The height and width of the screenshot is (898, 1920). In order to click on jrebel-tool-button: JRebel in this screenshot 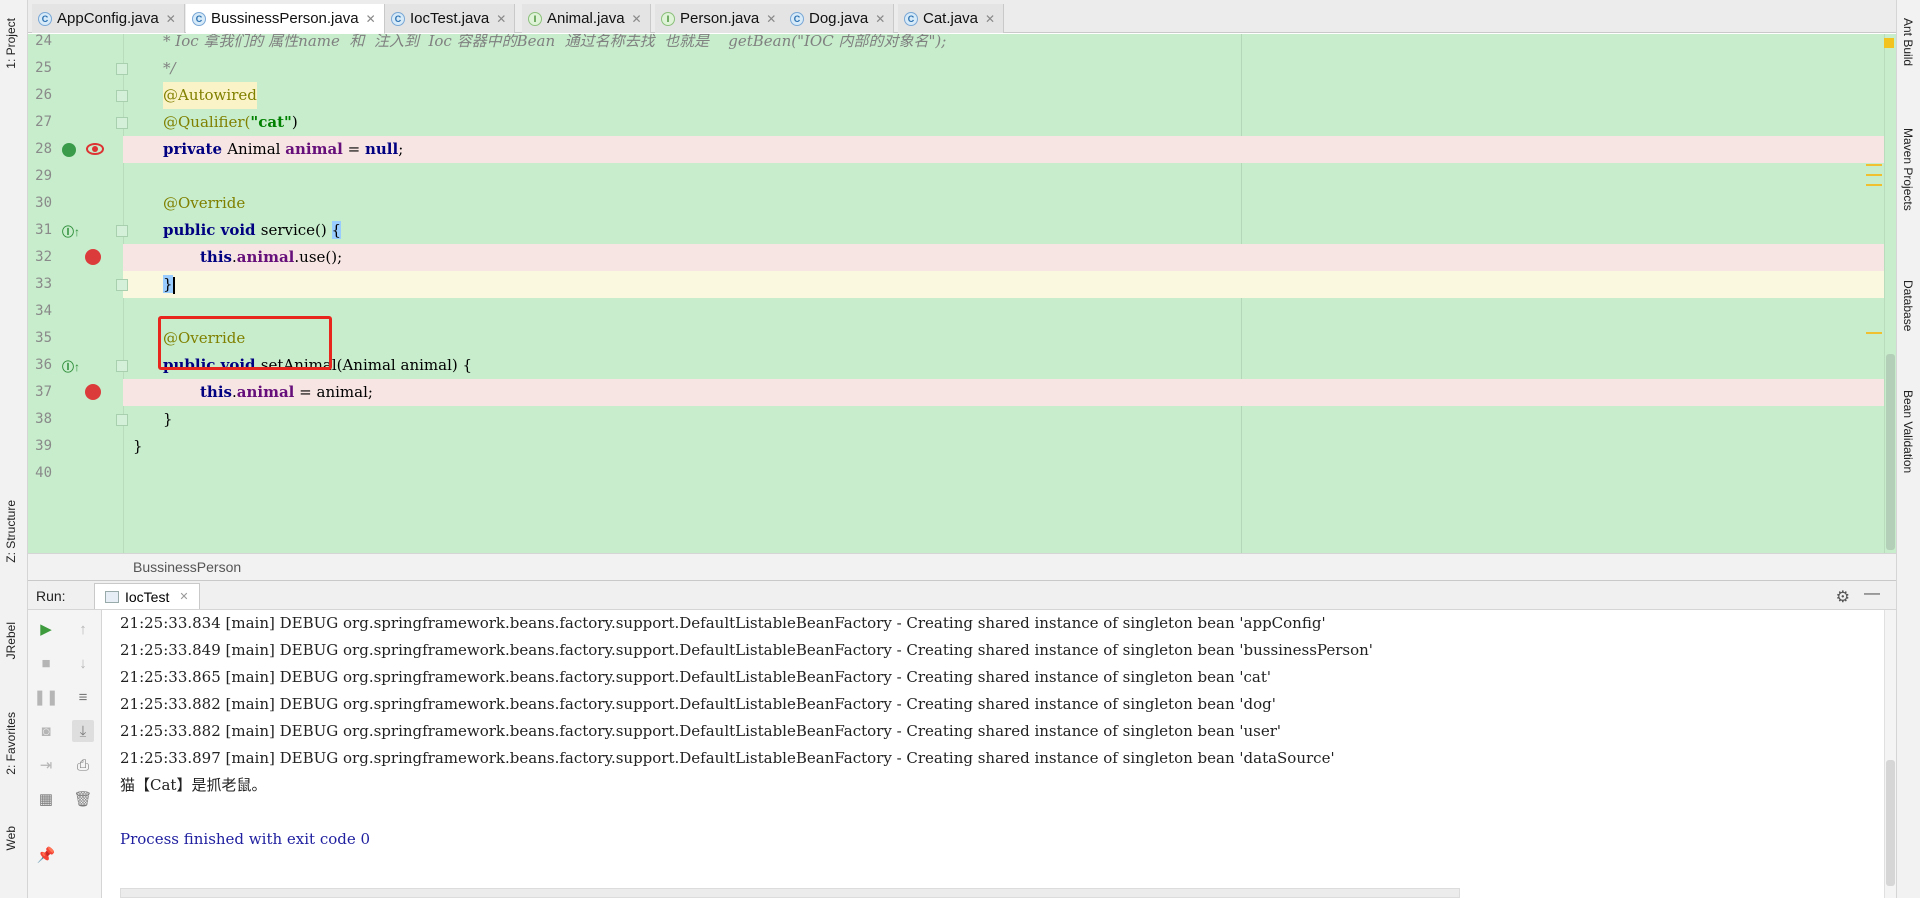, I will do `click(11, 640)`.